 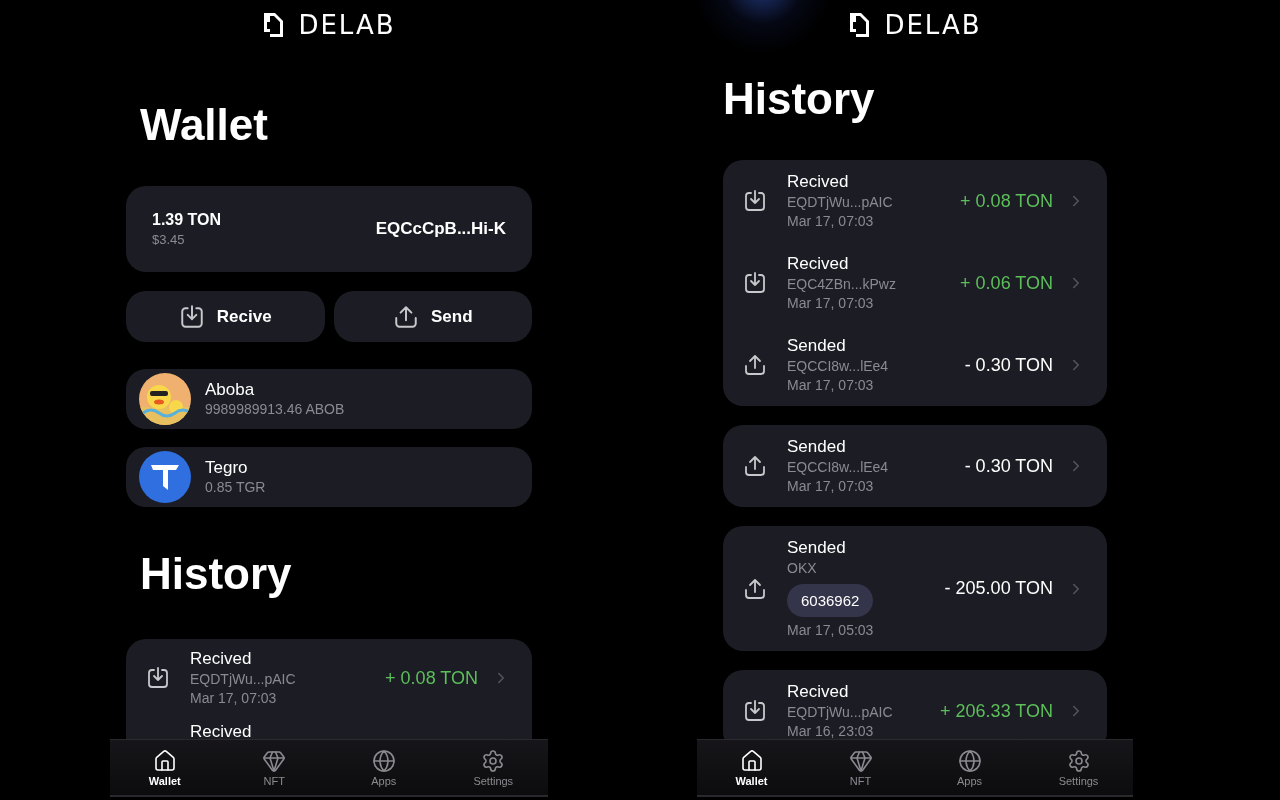 I want to click on transaction-amount: - 205.00 TON, so click(x=998, y=588).